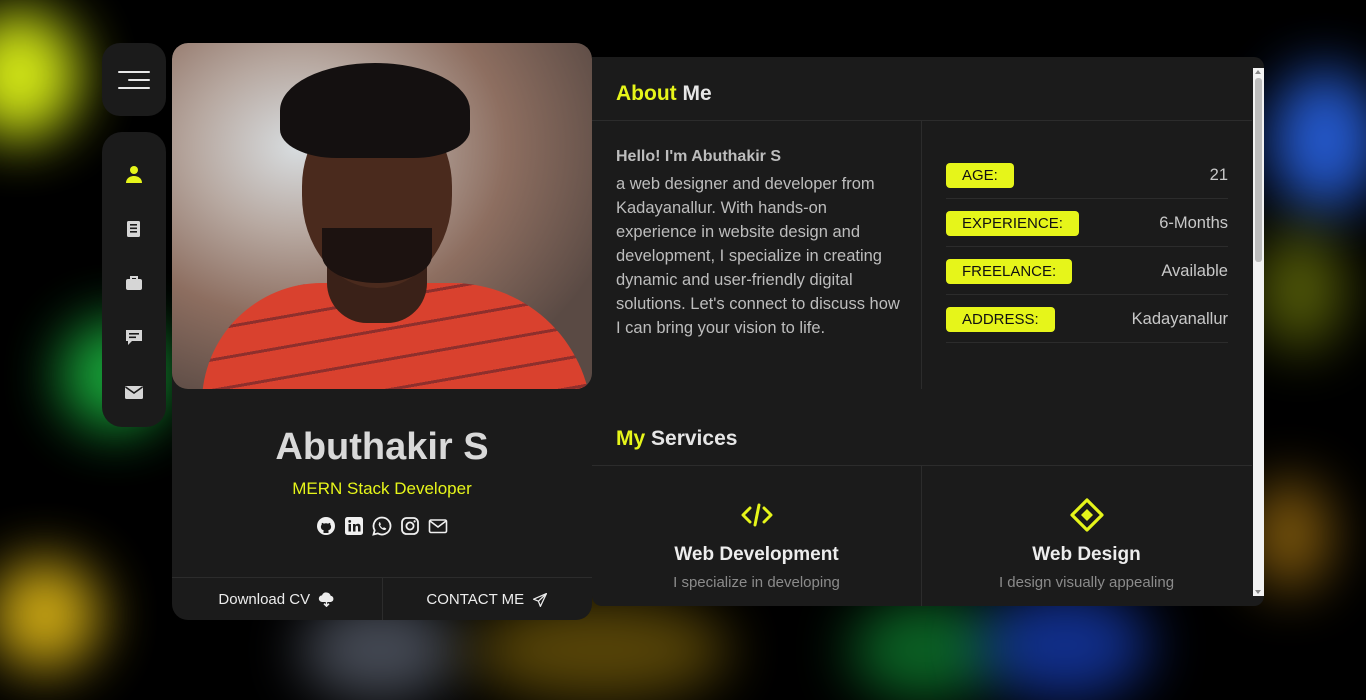 The image size is (1366, 700). I want to click on download-cv-button: Download CV, so click(277, 599).